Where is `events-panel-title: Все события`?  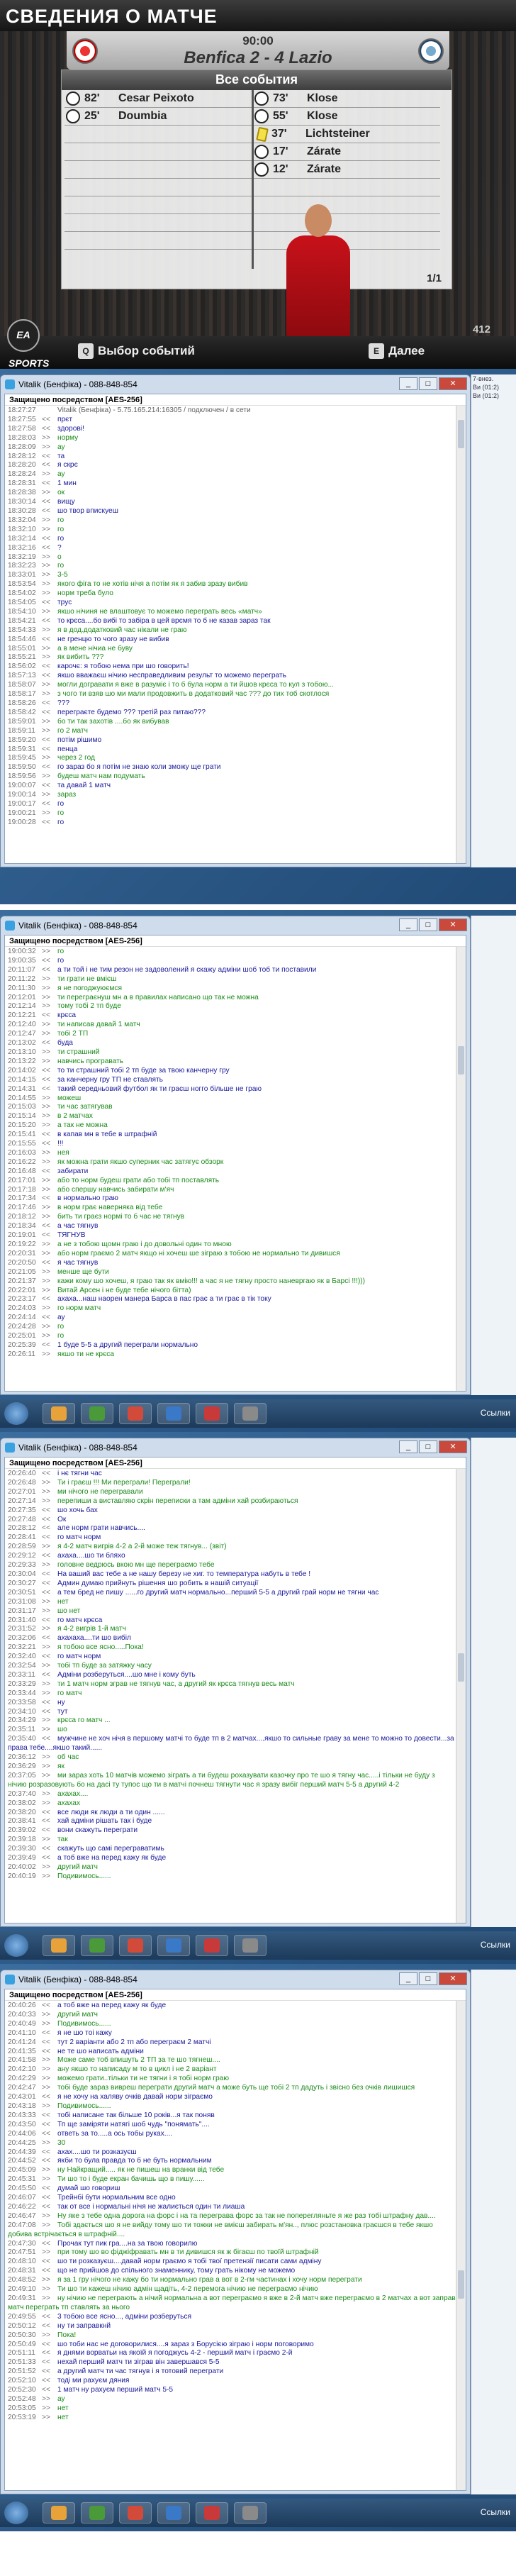
events-panel-title: Все события is located at coordinates (257, 80).